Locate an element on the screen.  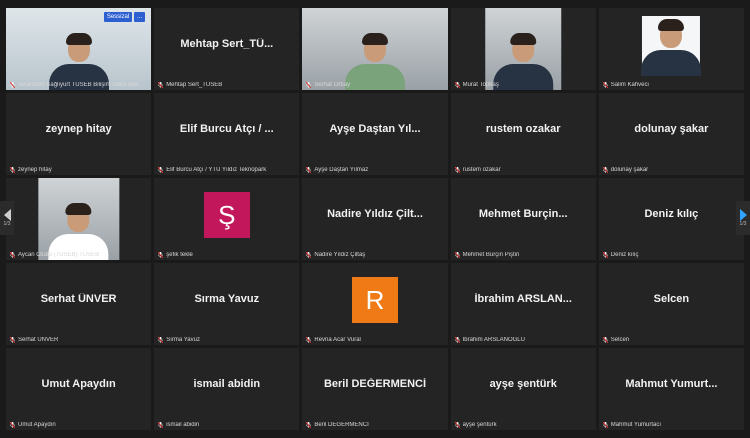
next-page-button: 1/3 is located at coordinates (743, 218).